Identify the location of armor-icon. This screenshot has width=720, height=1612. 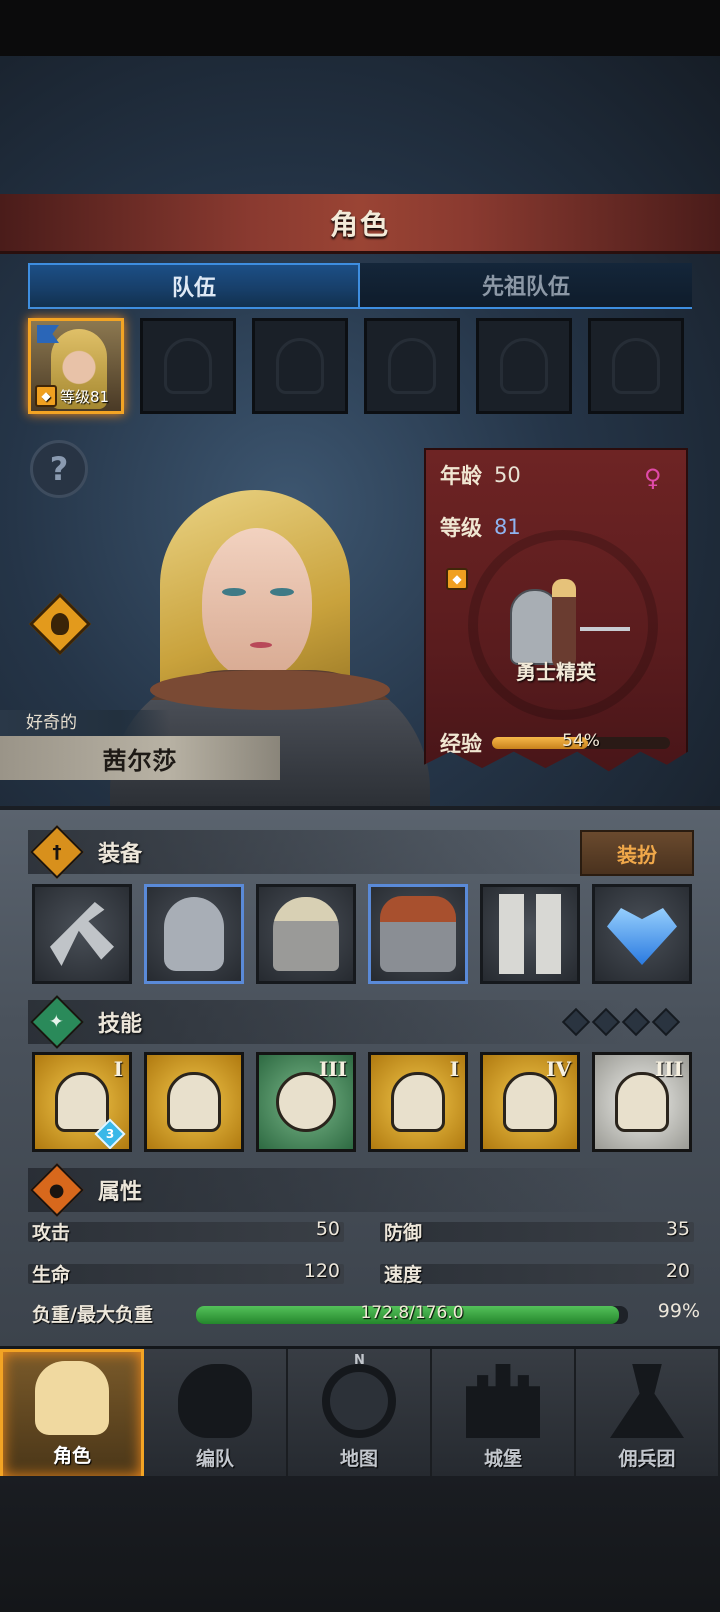
(418, 934).